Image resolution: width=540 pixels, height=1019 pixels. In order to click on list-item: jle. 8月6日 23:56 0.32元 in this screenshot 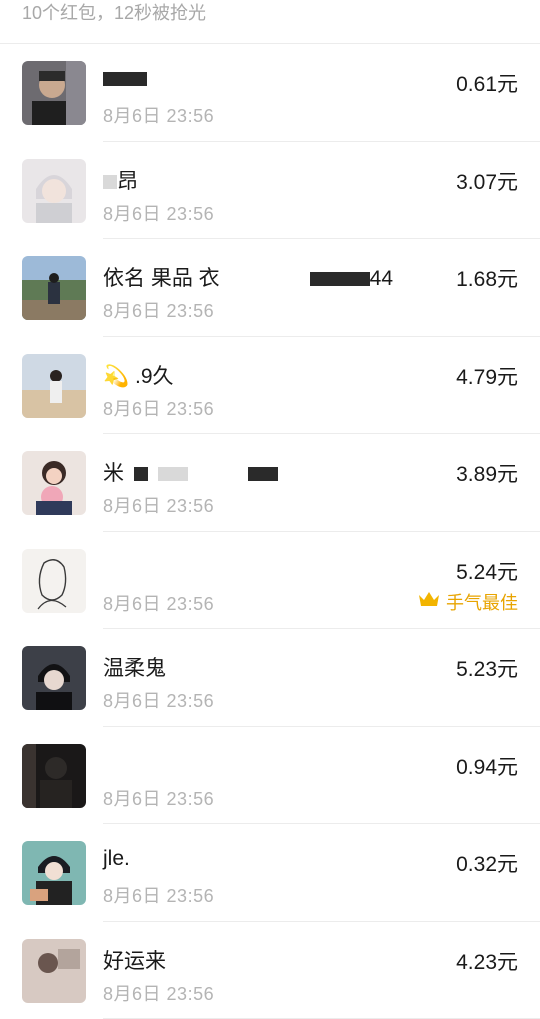, I will do `click(270, 873)`.